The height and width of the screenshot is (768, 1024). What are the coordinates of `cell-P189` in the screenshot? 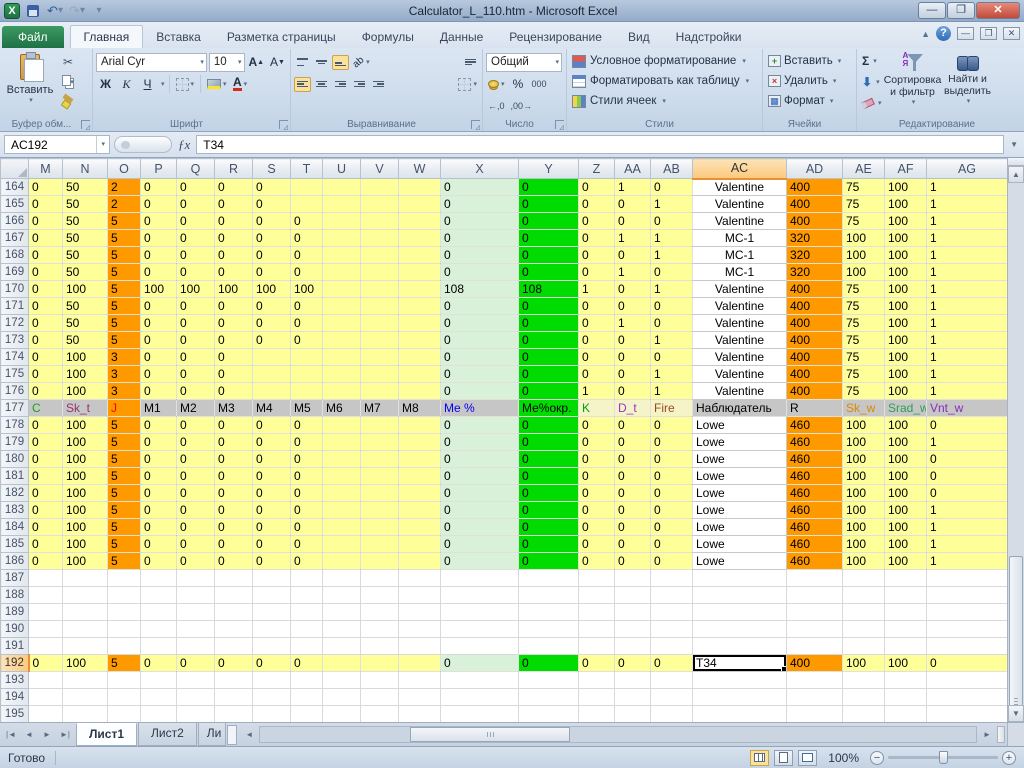 It's located at (158, 612).